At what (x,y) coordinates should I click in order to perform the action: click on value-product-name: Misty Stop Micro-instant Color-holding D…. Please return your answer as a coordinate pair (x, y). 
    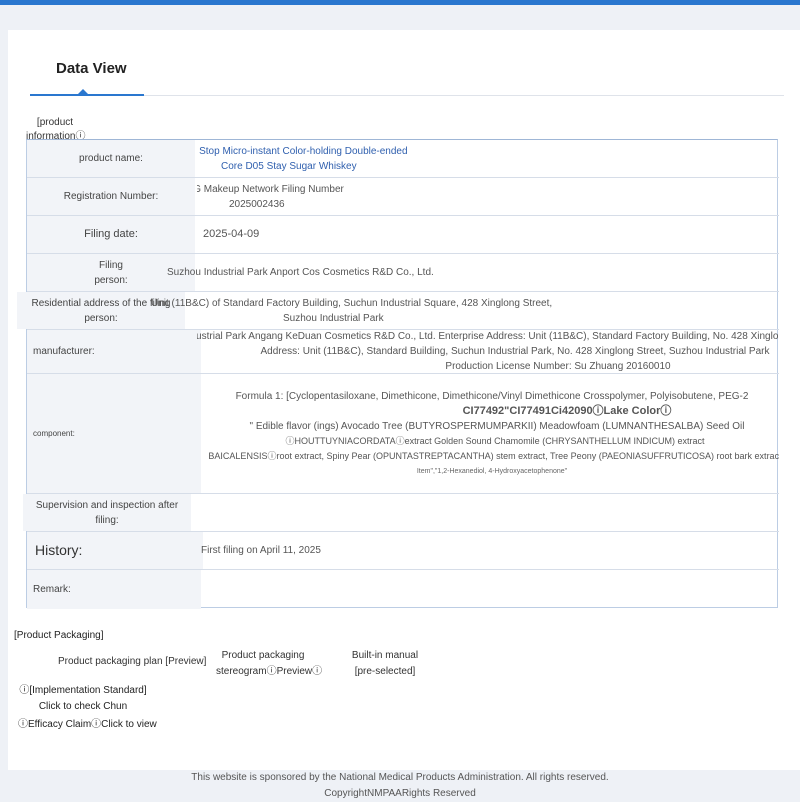
    Looking at the image, I should click on (488, 158).